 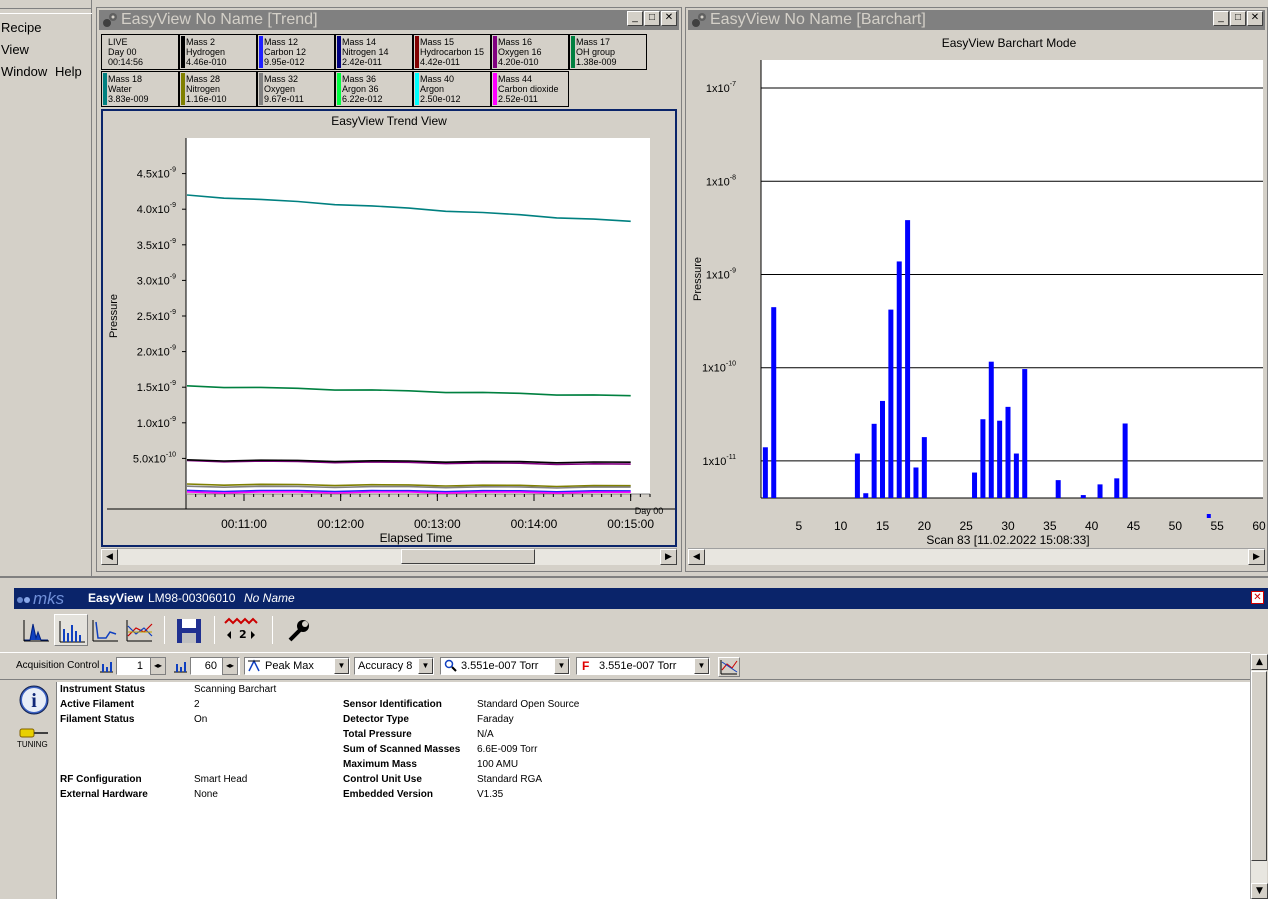 What do you see at coordinates (206, 794) in the screenshot?
I see `status-value: None` at bounding box center [206, 794].